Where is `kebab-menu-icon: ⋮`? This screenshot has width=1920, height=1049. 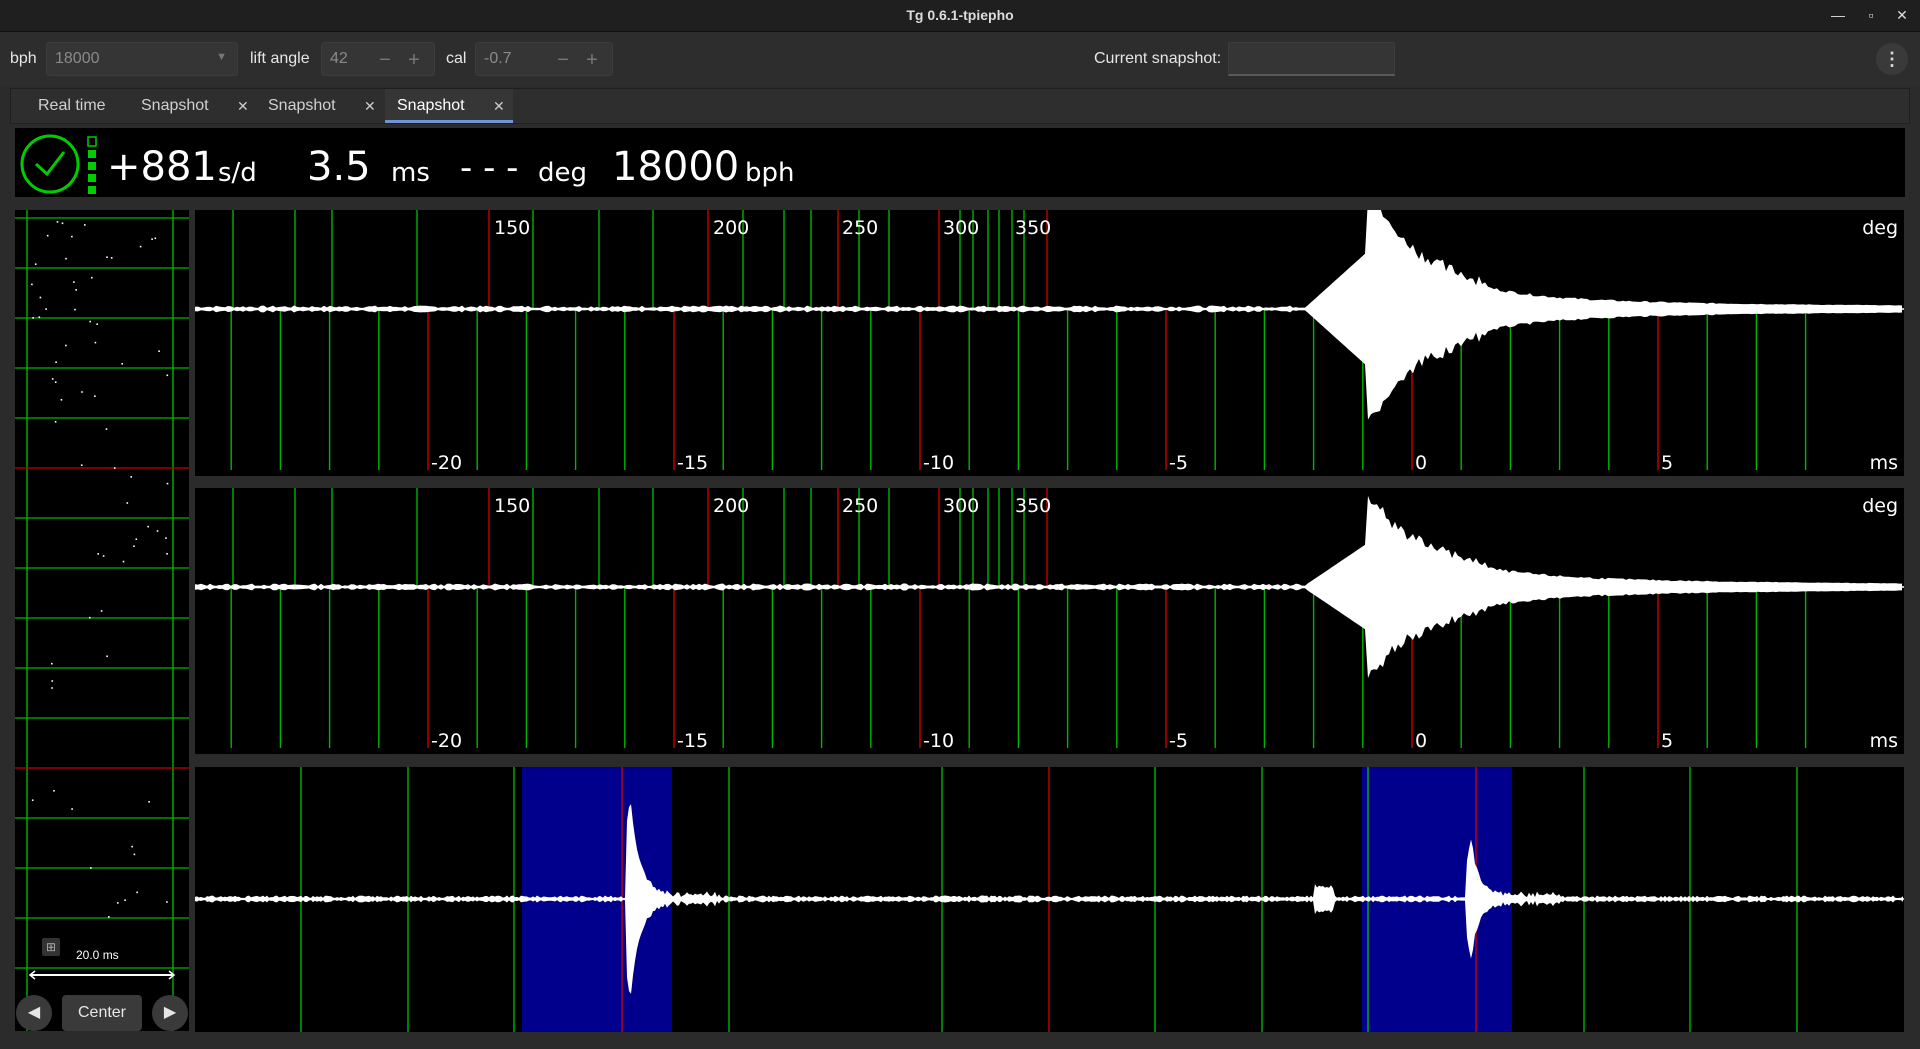
kebab-menu-icon: ⋮ is located at coordinates (1892, 59).